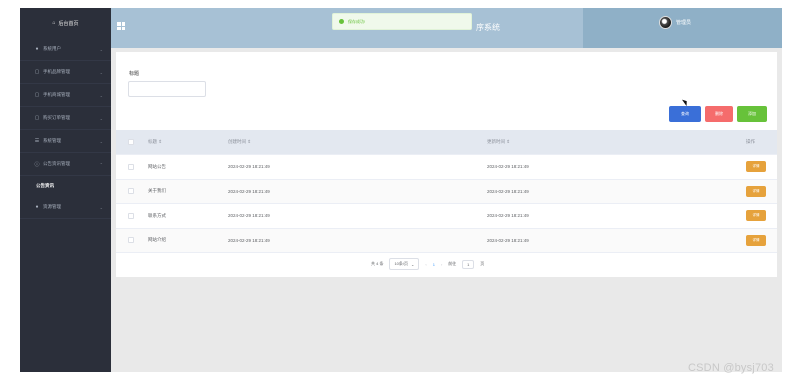  I want to click on cell-title: 联系方式, so click(157, 215).